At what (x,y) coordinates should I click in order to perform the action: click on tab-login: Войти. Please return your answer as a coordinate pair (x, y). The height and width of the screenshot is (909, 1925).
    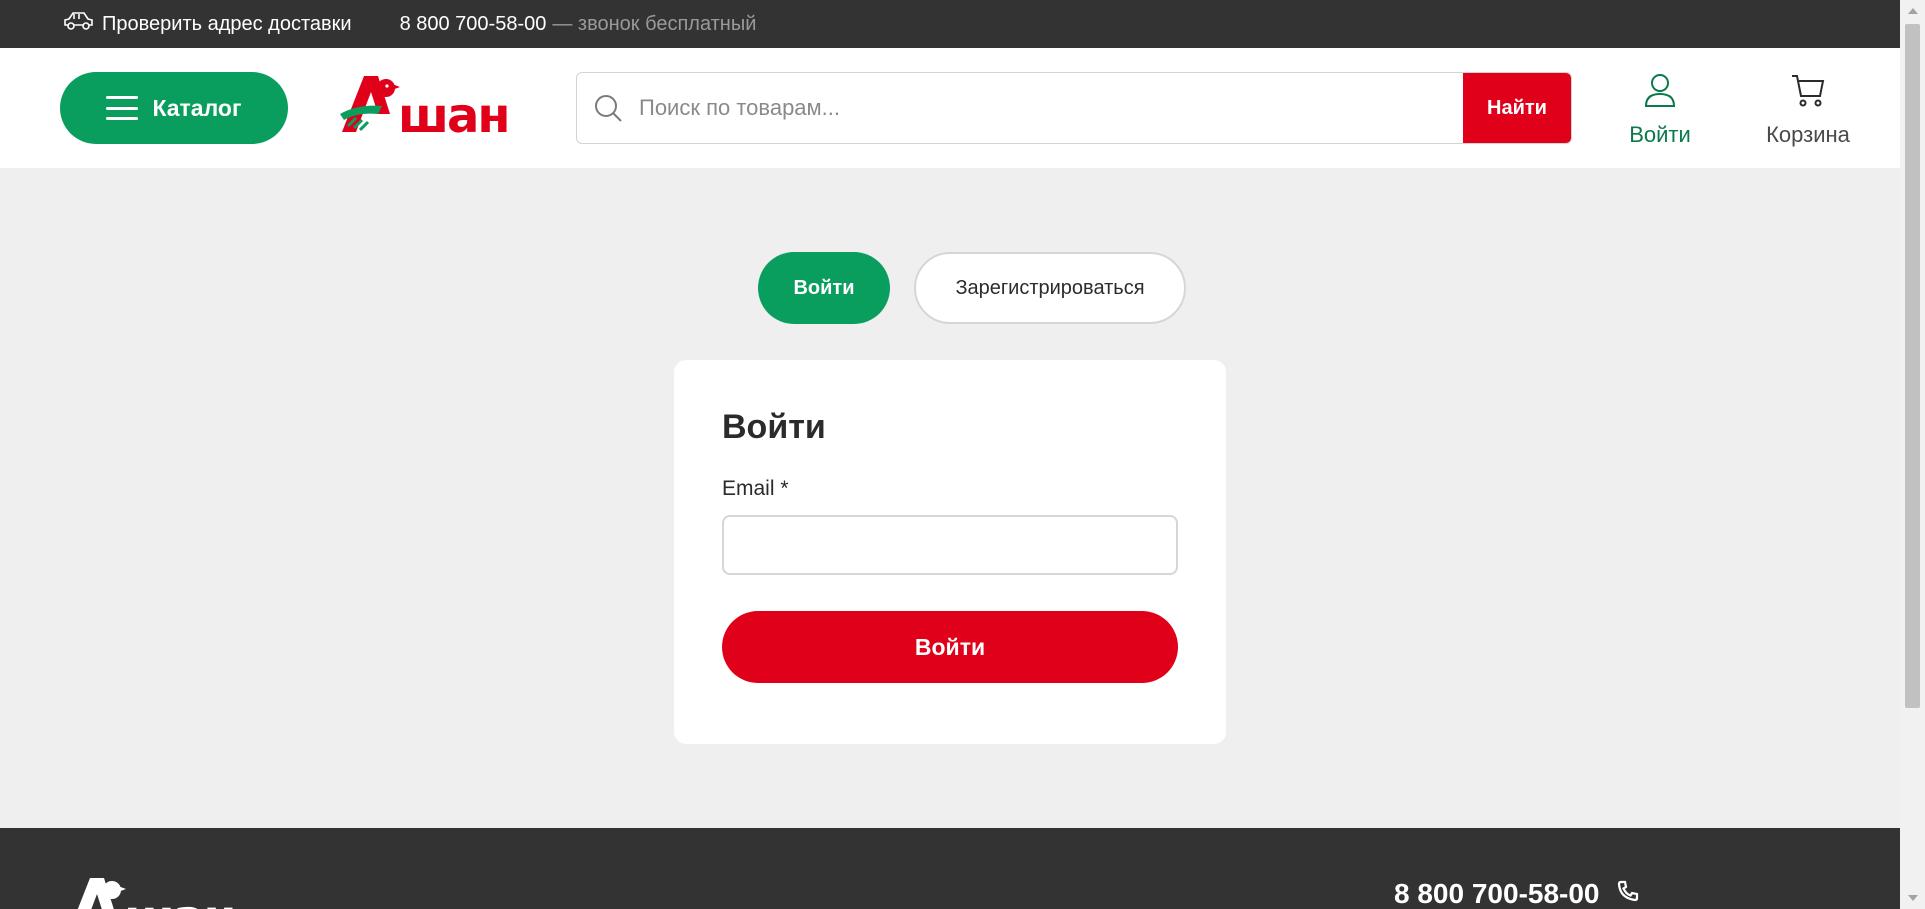
    Looking at the image, I should click on (824, 288).